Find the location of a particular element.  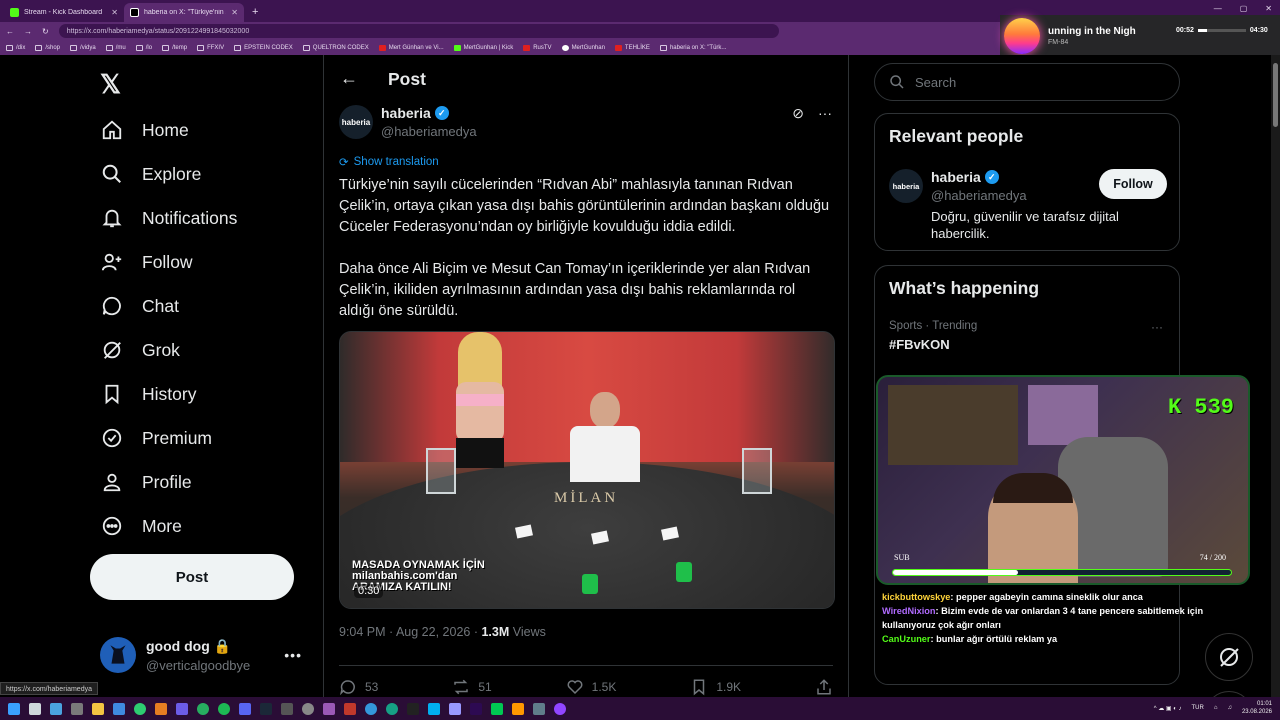

clock: 01:01 23.08.2026 is located at coordinates (1257, 708).